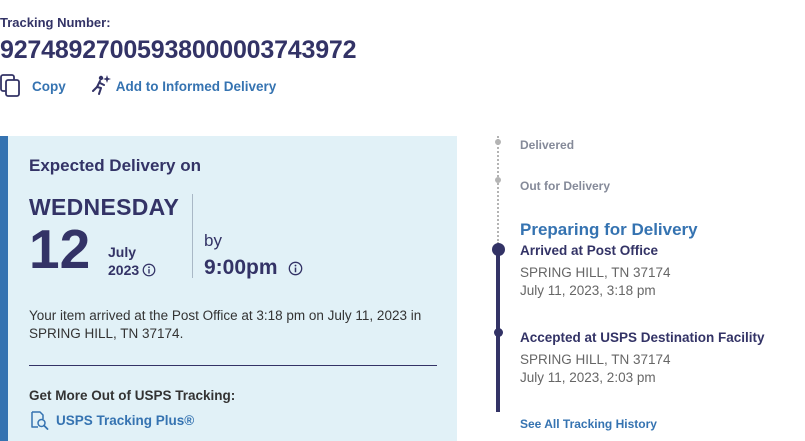  I want to click on usps-tracking-plus-link: USPS Tracking Plus ®, so click(111, 420).